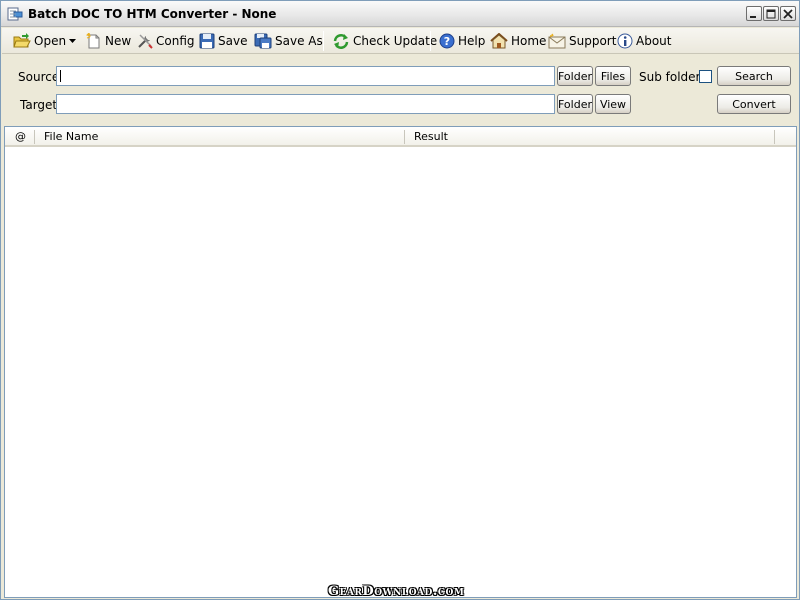  What do you see at coordinates (575, 76) in the screenshot?
I see `source-folder-button: Folder` at bounding box center [575, 76].